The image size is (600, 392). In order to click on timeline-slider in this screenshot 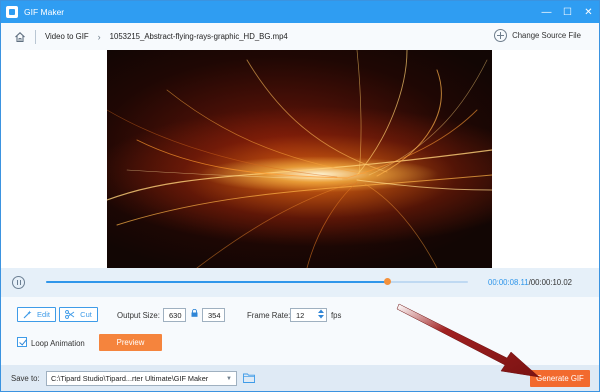, I will do `click(257, 281)`.